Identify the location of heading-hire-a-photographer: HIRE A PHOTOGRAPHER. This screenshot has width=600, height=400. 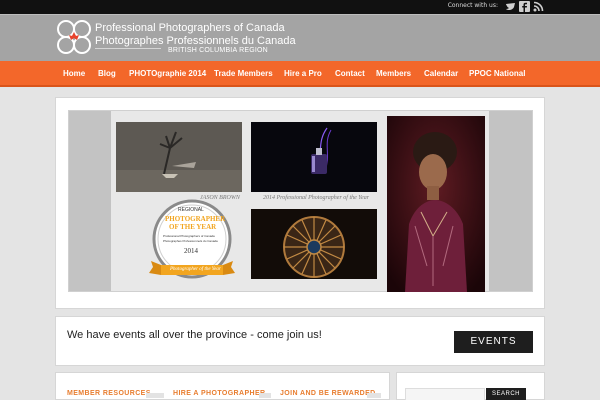
(219, 393).